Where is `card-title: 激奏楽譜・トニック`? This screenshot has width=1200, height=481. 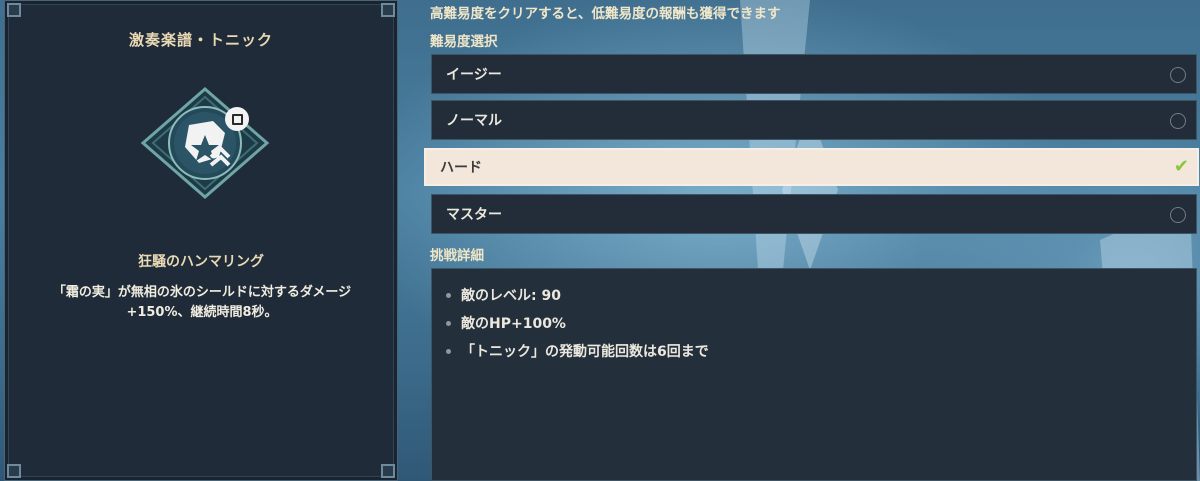 card-title: 激奏楽譜・トニック is located at coordinates (200, 40).